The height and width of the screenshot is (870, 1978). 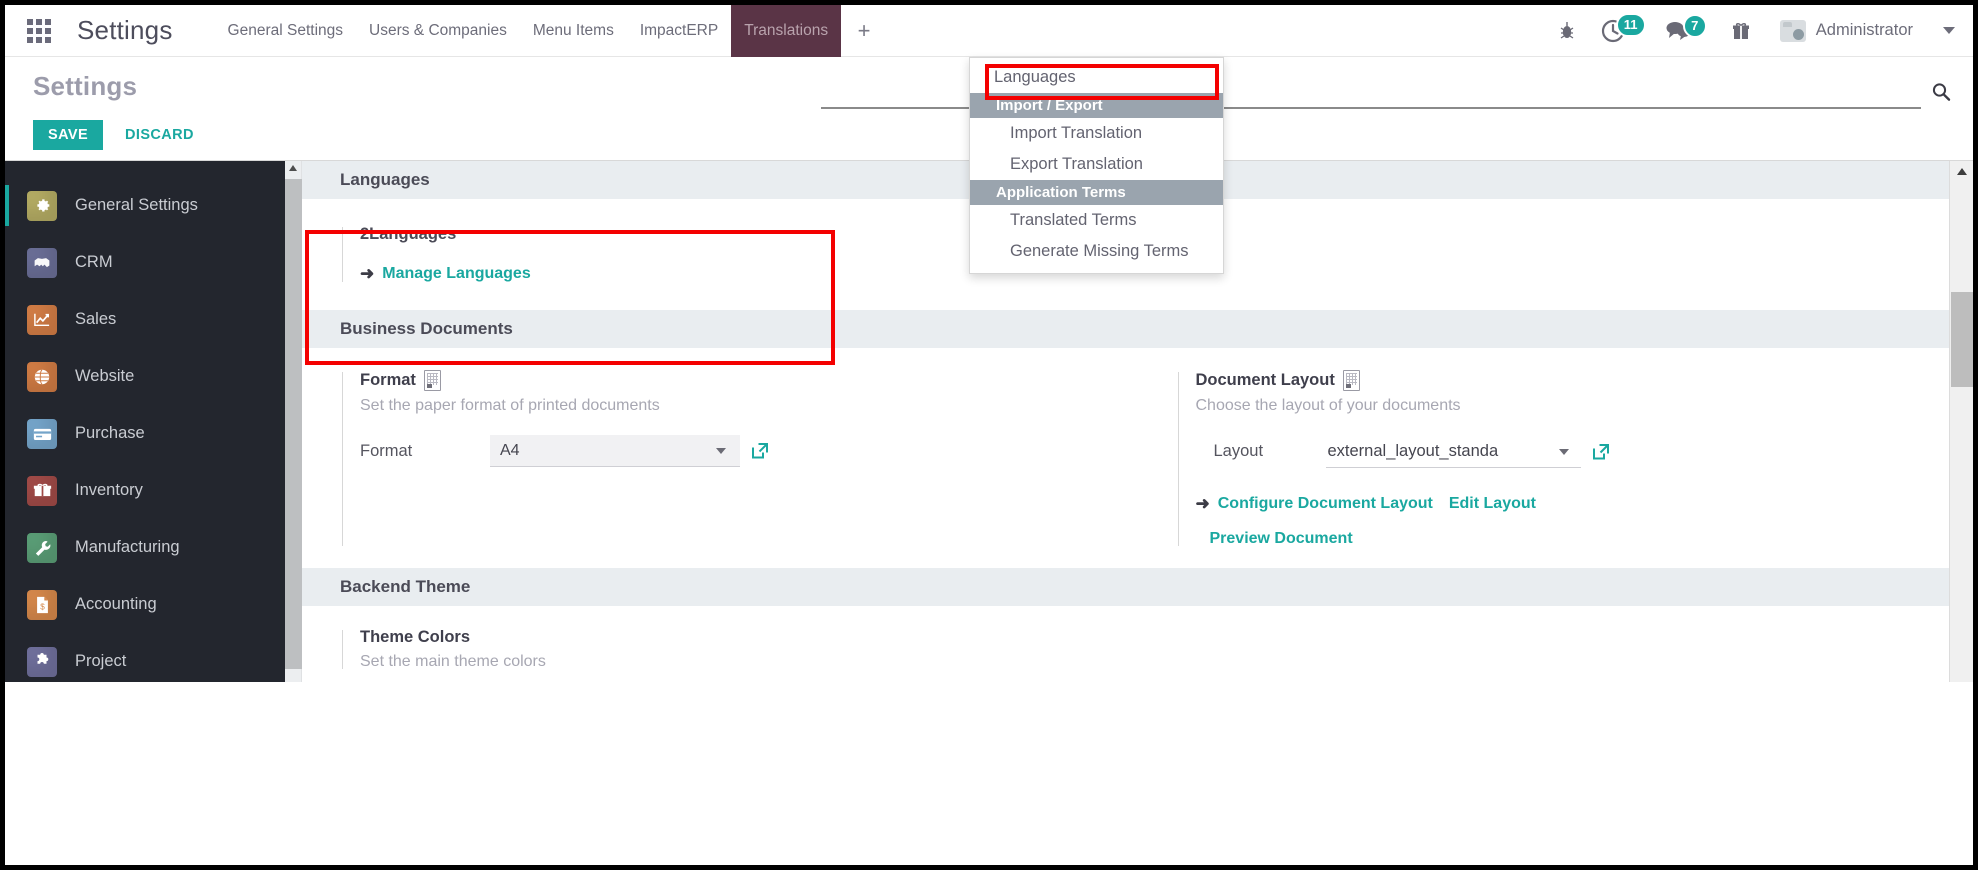 What do you see at coordinates (1096, 133) in the screenshot?
I see `dropdown-item-import-translation: Import Translation` at bounding box center [1096, 133].